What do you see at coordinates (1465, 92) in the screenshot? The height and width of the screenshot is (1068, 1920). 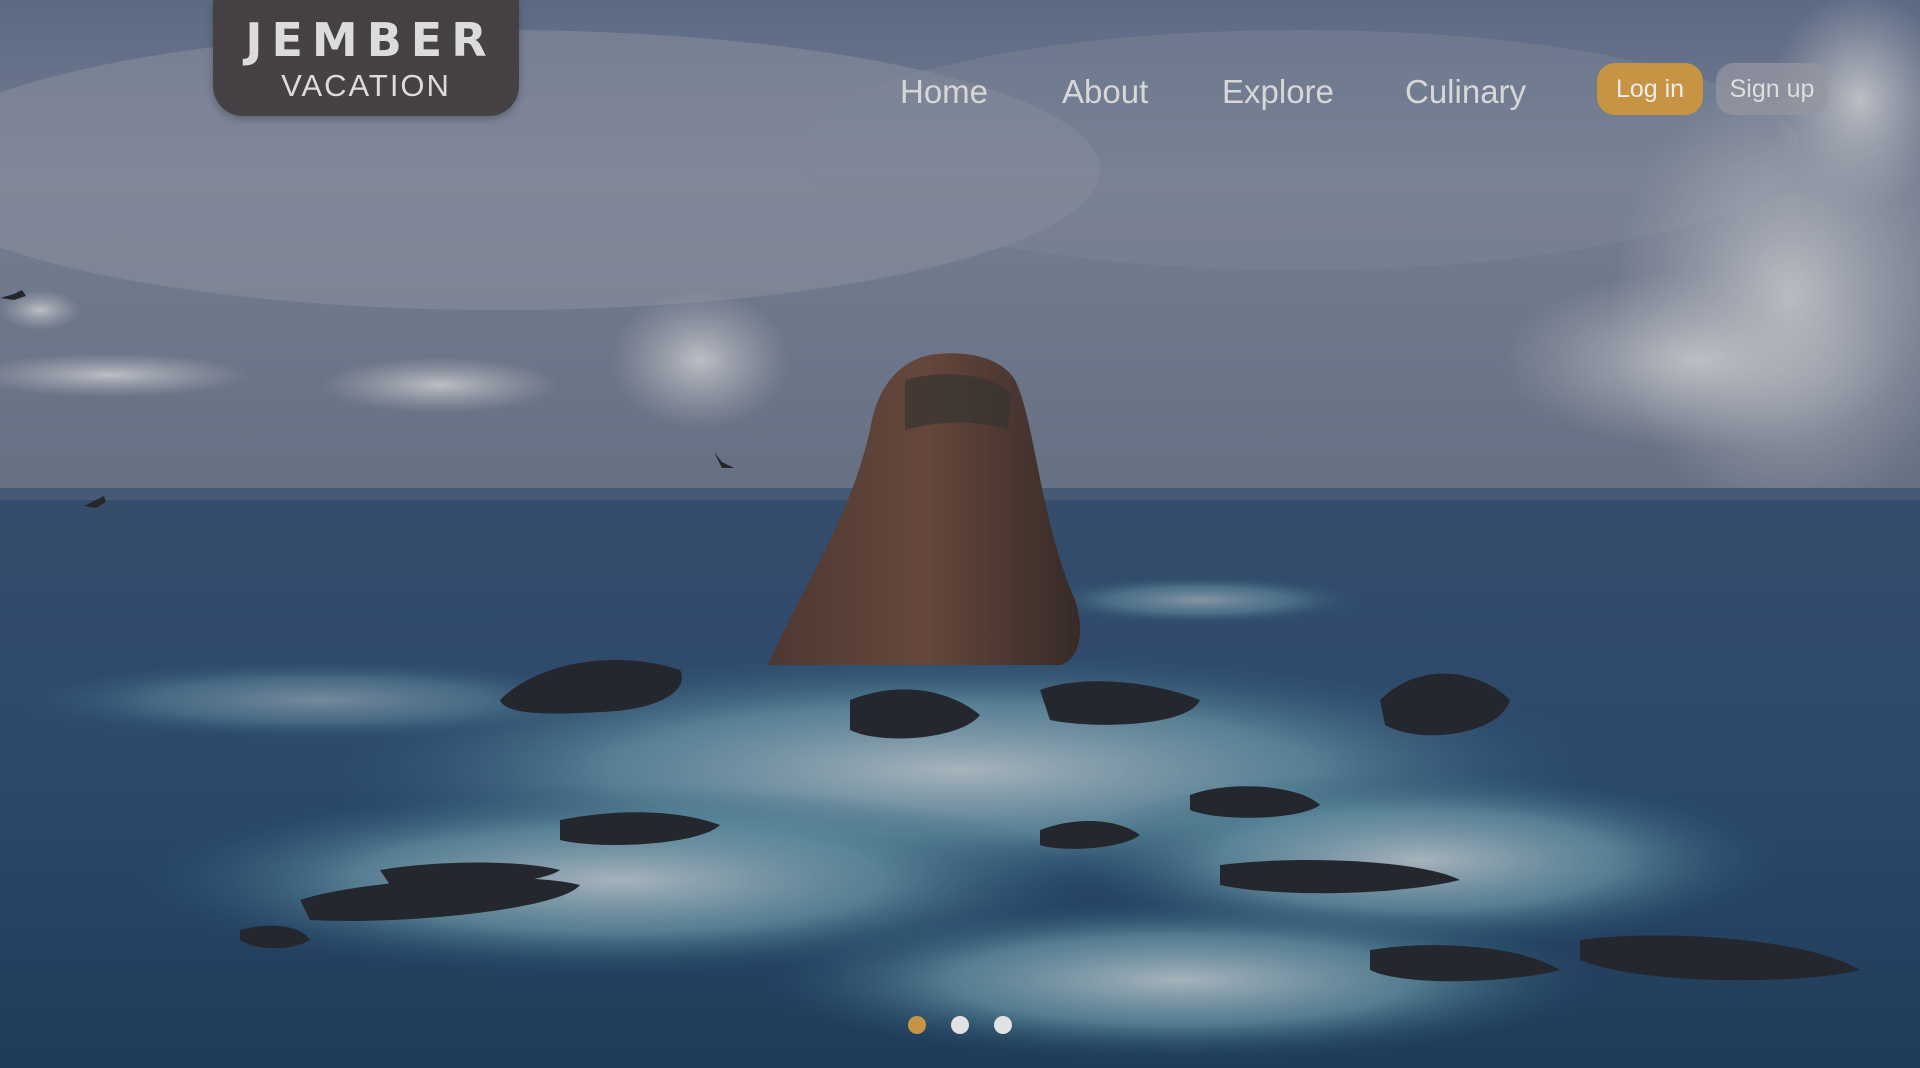 I see `nav-culinary-link: Culinary` at bounding box center [1465, 92].